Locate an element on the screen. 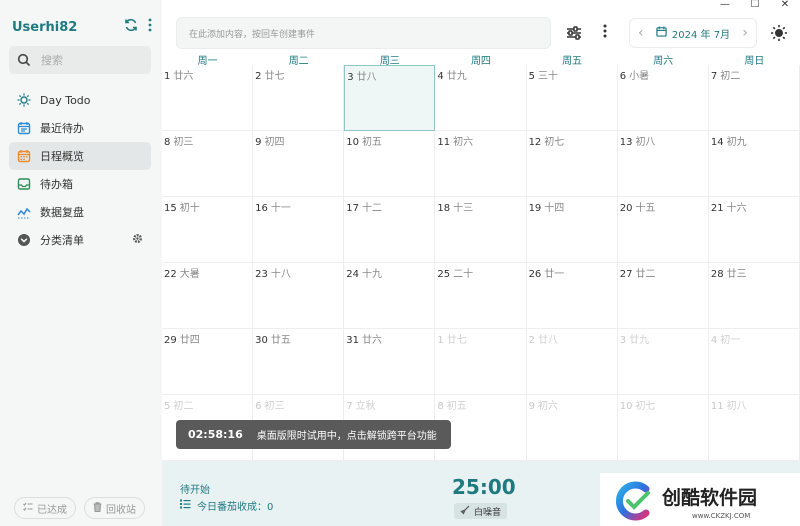 The image size is (800, 526). calendar-day-cell: 9 初四 is located at coordinates (299, 164).